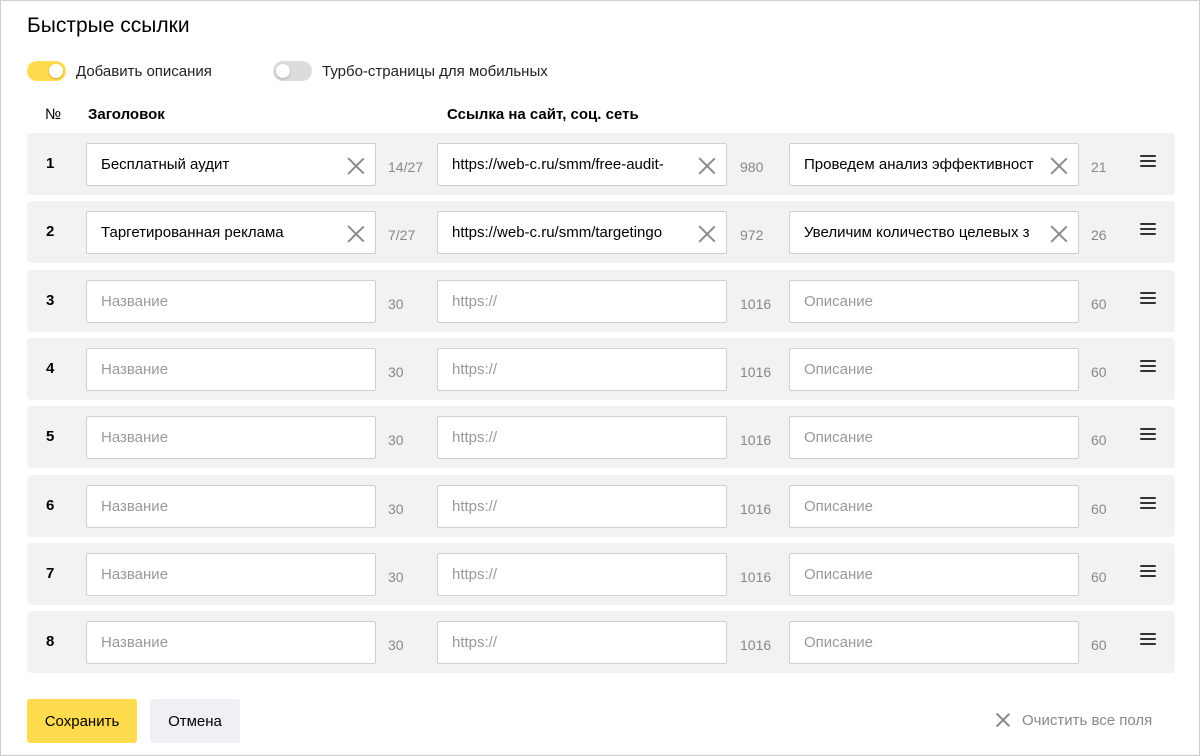 The width and height of the screenshot is (1200, 756). What do you see at coordinates (126, 114) in the screenshot?
I see `column-header-title: Заголовок` at bounding box center [126, 114].